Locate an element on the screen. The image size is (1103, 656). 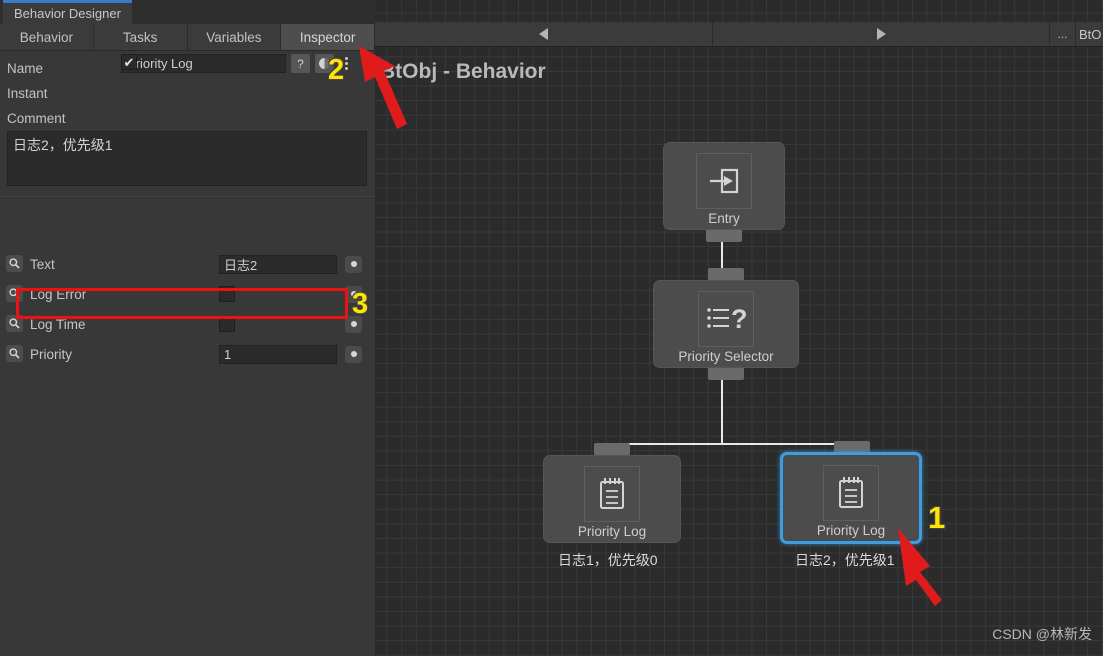
section-tab-bar: Behavior Tasks Variables Inspector is located at coordinates (187, 37).